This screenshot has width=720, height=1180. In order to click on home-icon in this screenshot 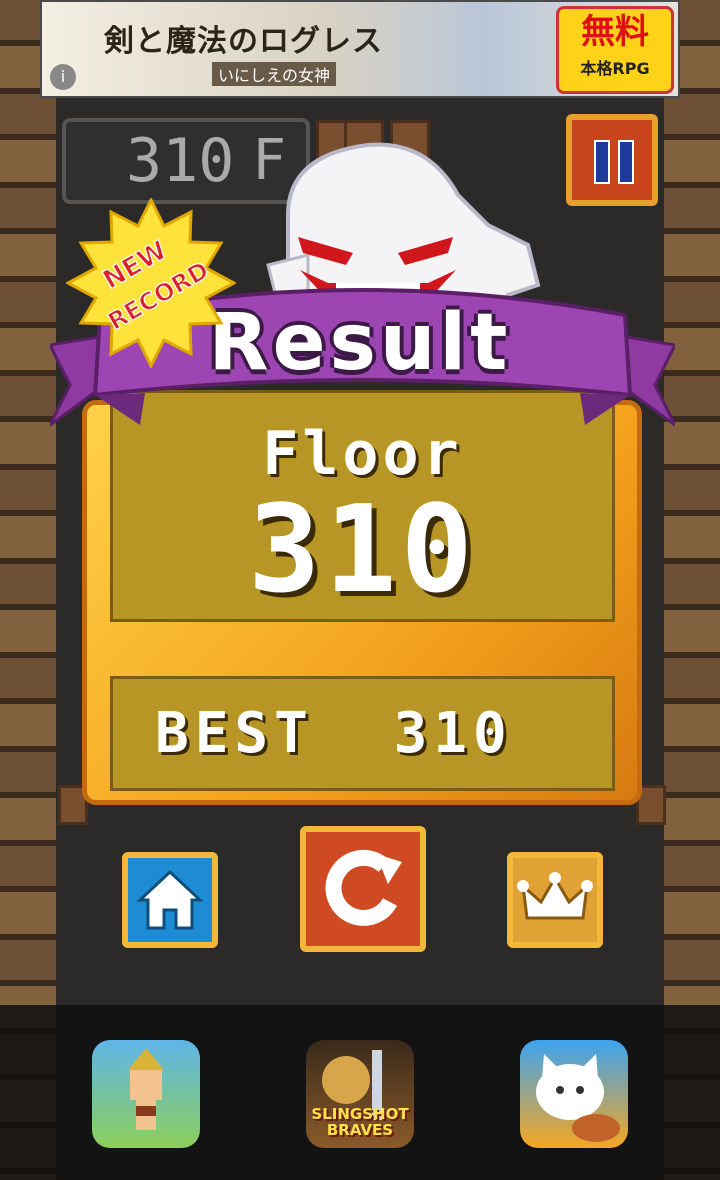, I will do `click(170, 899)`.